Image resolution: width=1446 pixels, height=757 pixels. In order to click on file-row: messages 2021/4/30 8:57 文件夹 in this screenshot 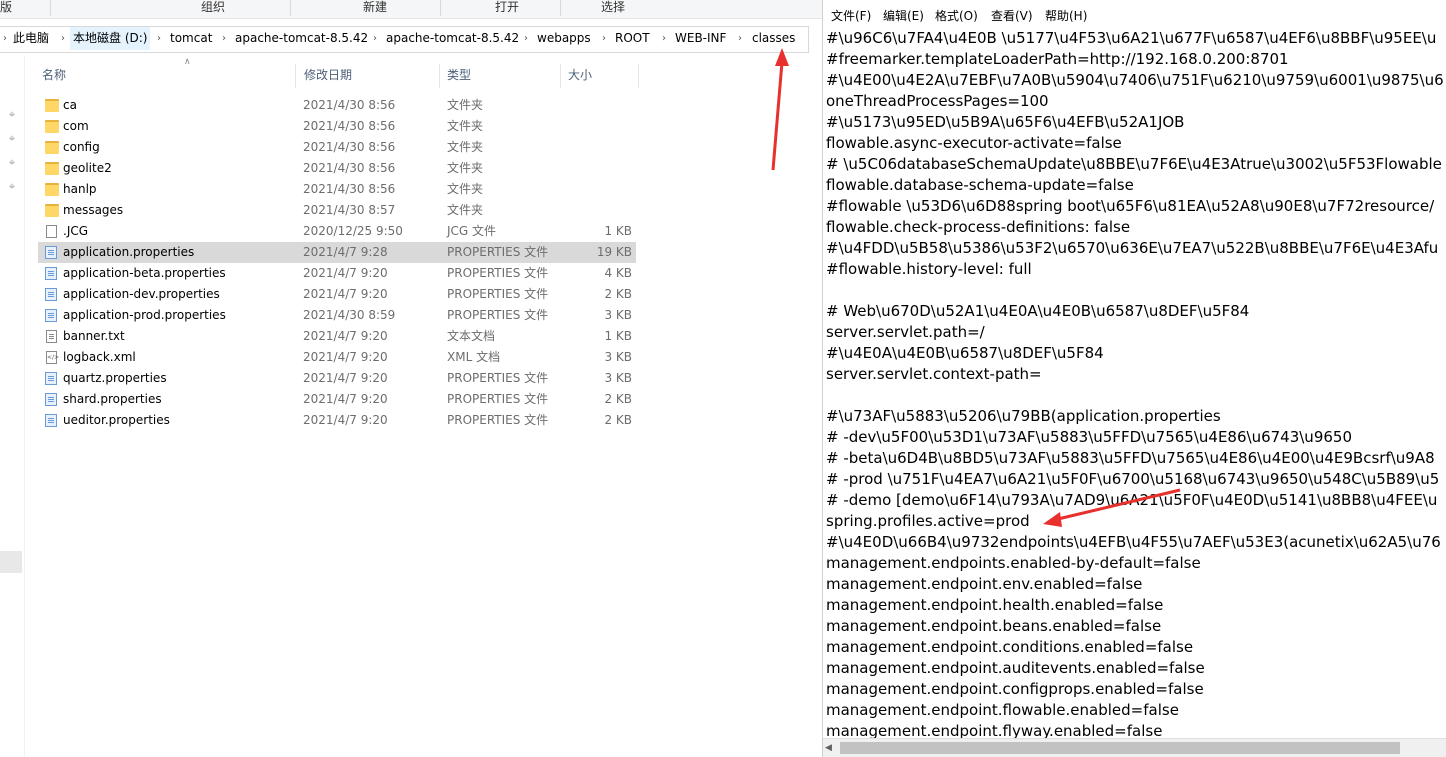, I will do `click(337, 210)`.